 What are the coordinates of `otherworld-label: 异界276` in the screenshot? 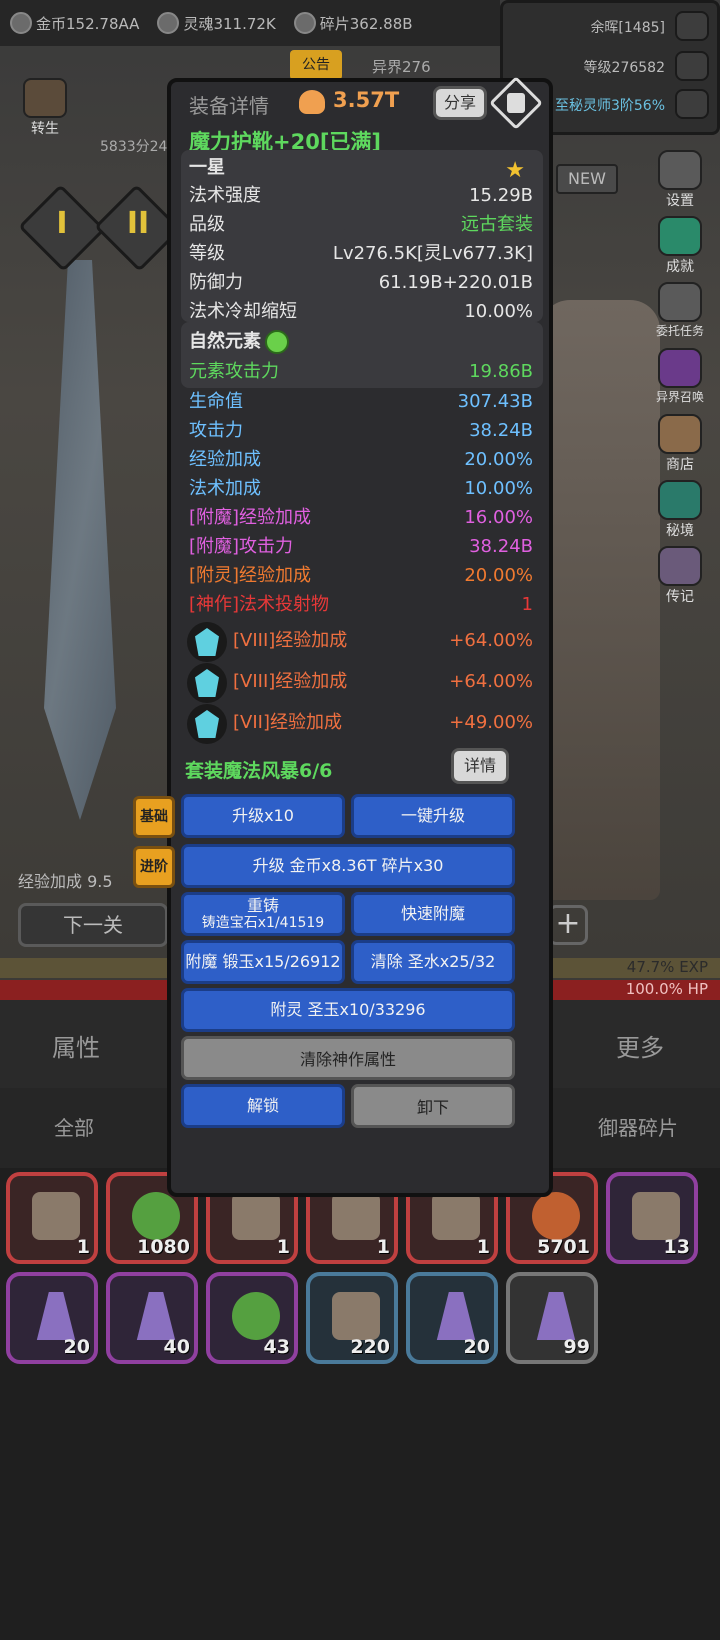 It's located at (401, 67).